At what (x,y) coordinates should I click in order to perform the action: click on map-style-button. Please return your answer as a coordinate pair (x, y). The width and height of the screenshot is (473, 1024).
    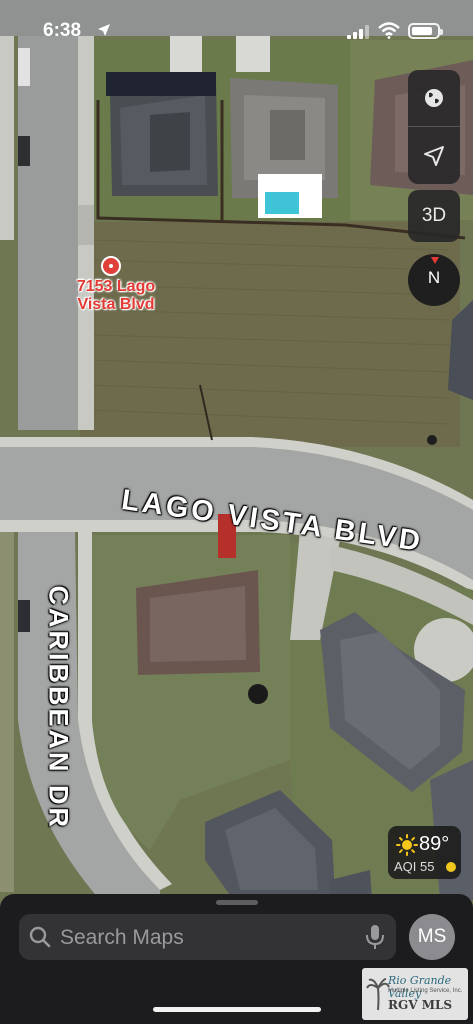
    Looking at the image, I should click on (434, 98).